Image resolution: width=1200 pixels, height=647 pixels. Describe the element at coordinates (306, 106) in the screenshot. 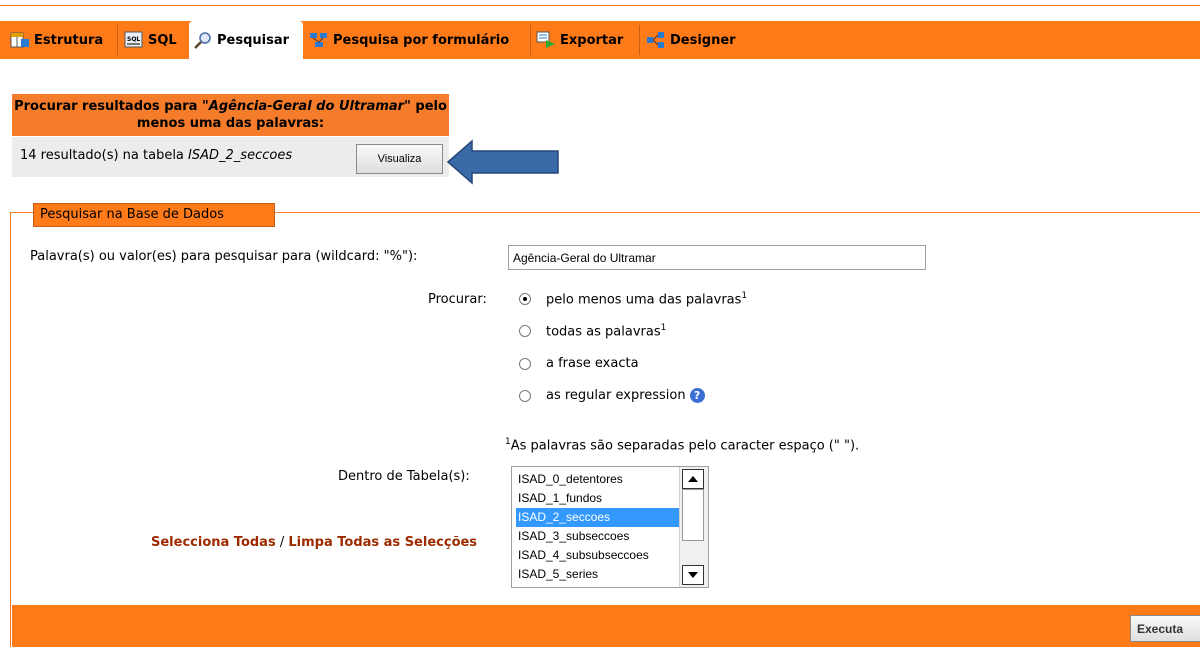

I see `search-term: Agência-Geral do Ultramar` at that location.